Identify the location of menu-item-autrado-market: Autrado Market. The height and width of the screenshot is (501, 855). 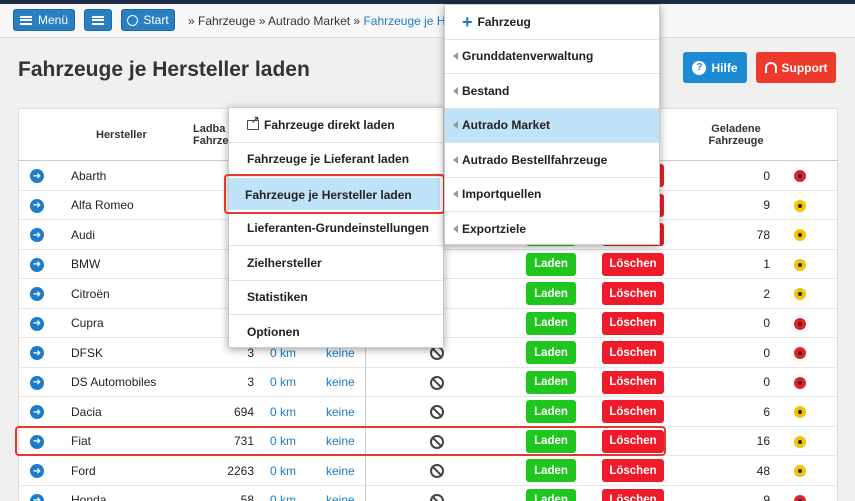
(552, 125).